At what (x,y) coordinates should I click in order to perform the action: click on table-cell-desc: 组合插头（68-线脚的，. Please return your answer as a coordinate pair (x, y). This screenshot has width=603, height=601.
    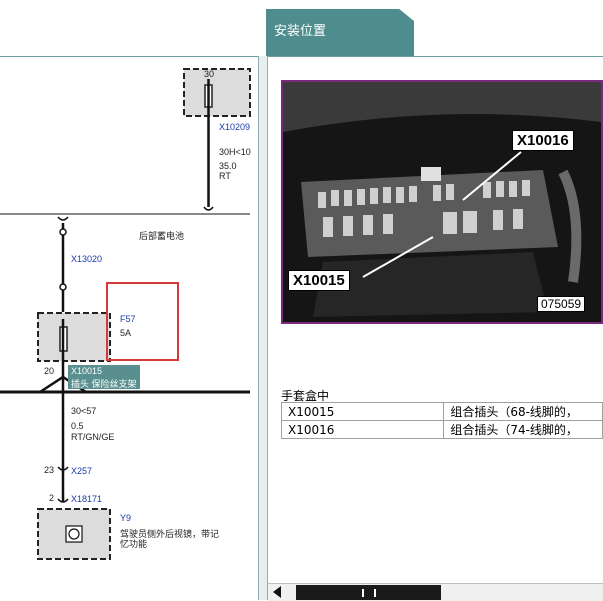
    Looking at the image, I should click on (523, 411).